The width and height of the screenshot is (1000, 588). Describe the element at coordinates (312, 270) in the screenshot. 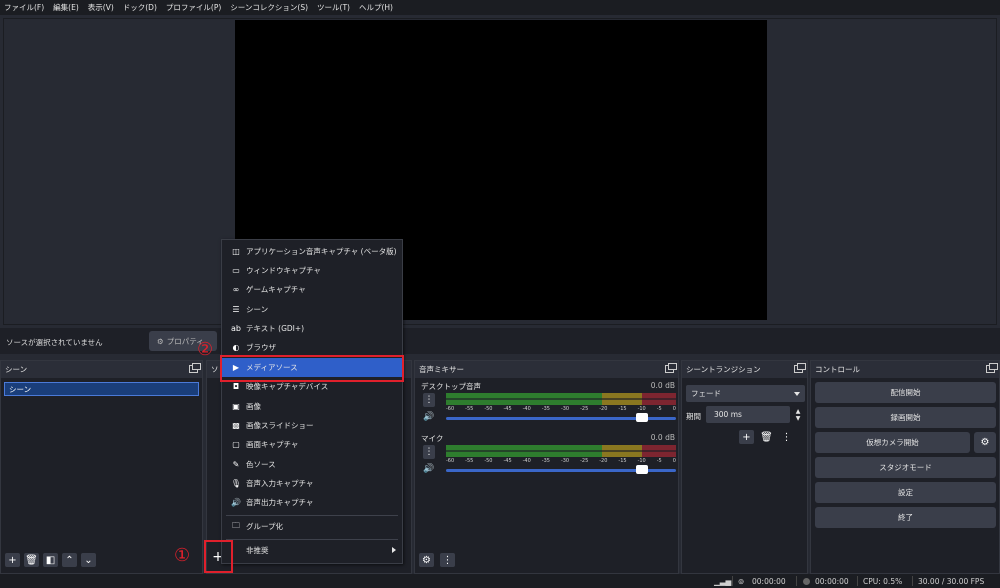

I see `menu-item-window-capture: ▭ ウィンドウキャプチャ` at that location.